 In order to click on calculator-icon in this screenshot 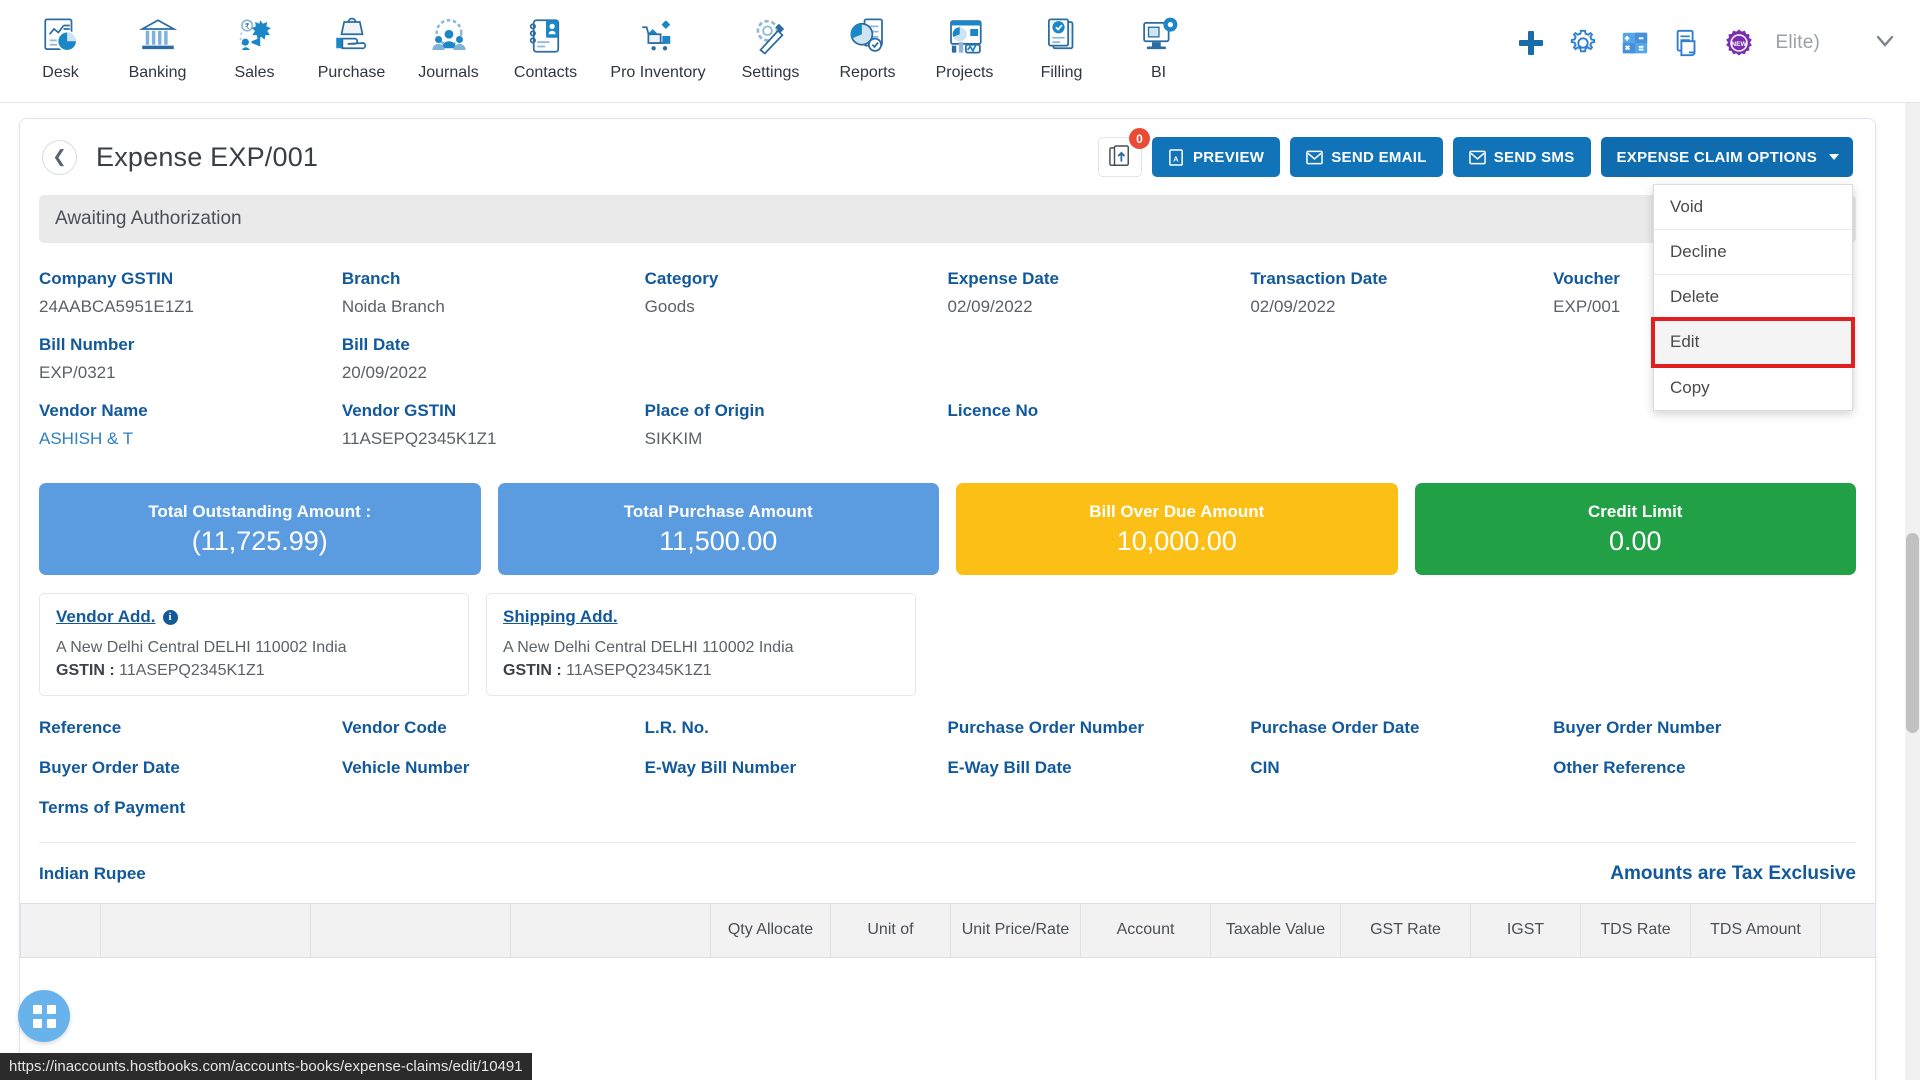, I will do `click(1635, 43)`.